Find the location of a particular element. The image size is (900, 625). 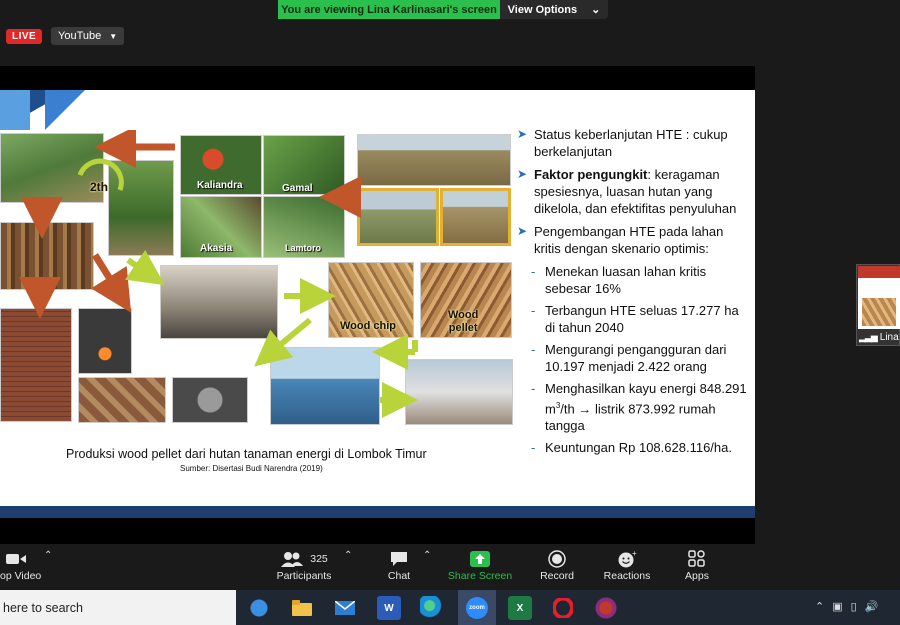

sub-bullet-item: Menekan luasan lahan kritis sebesar 16% is located at coordinates (633, 280).